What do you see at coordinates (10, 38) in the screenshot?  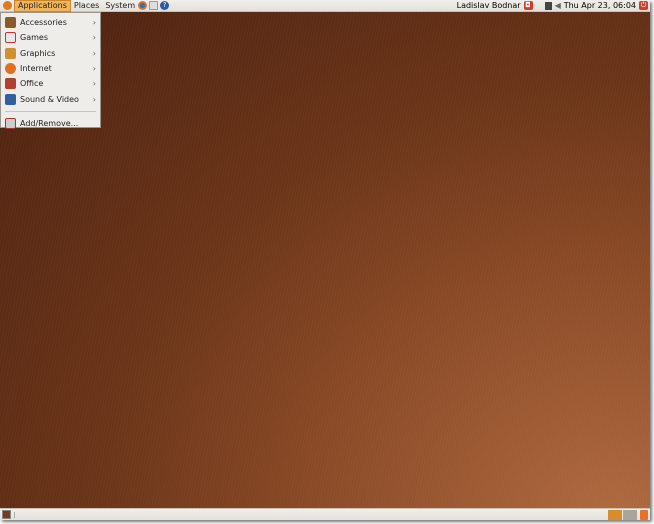 I see `games-icon` at bounding box center [10, 38].